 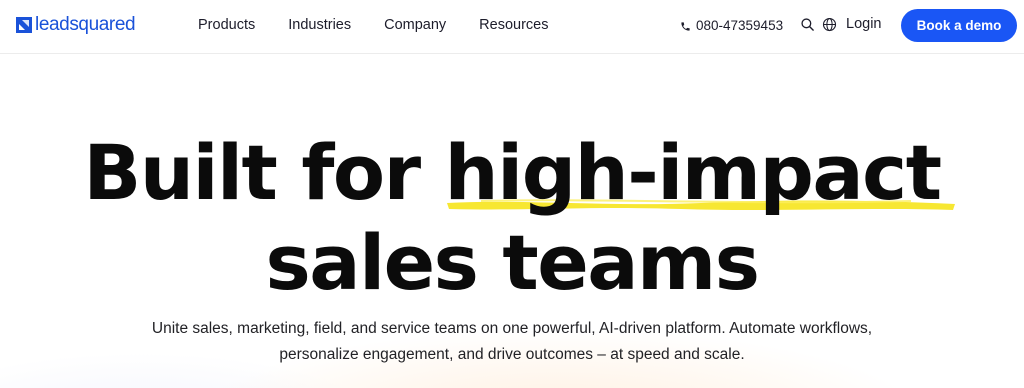 I want to click on main-nav: Products Industries Company Resources, so click(x=389, y=25).